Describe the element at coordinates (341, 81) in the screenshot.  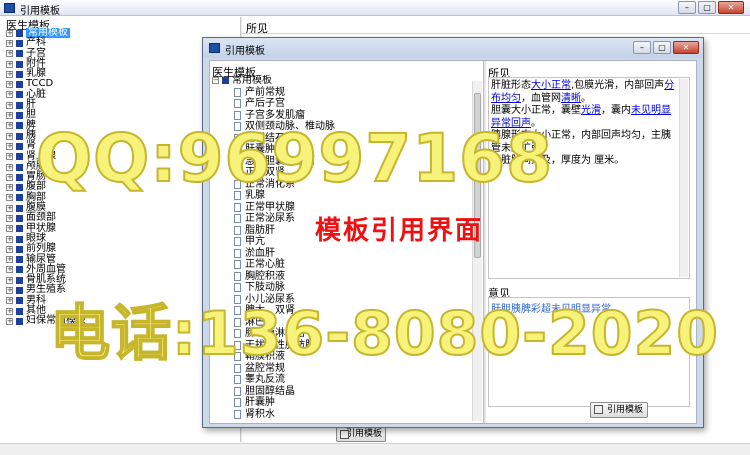
I see `dialog-tree-root: − 常用模板` at that location.